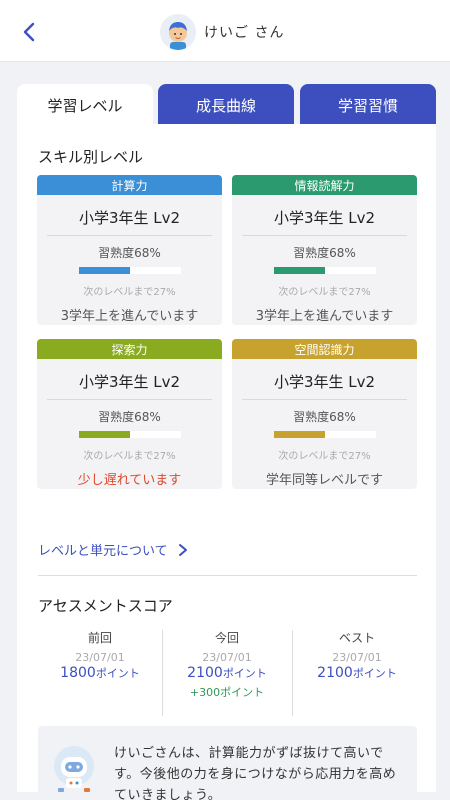  What do you see at coordinates (357, 638) in the screenshot?
I see `score-label: ベスト` at bounding box center [357, 638].